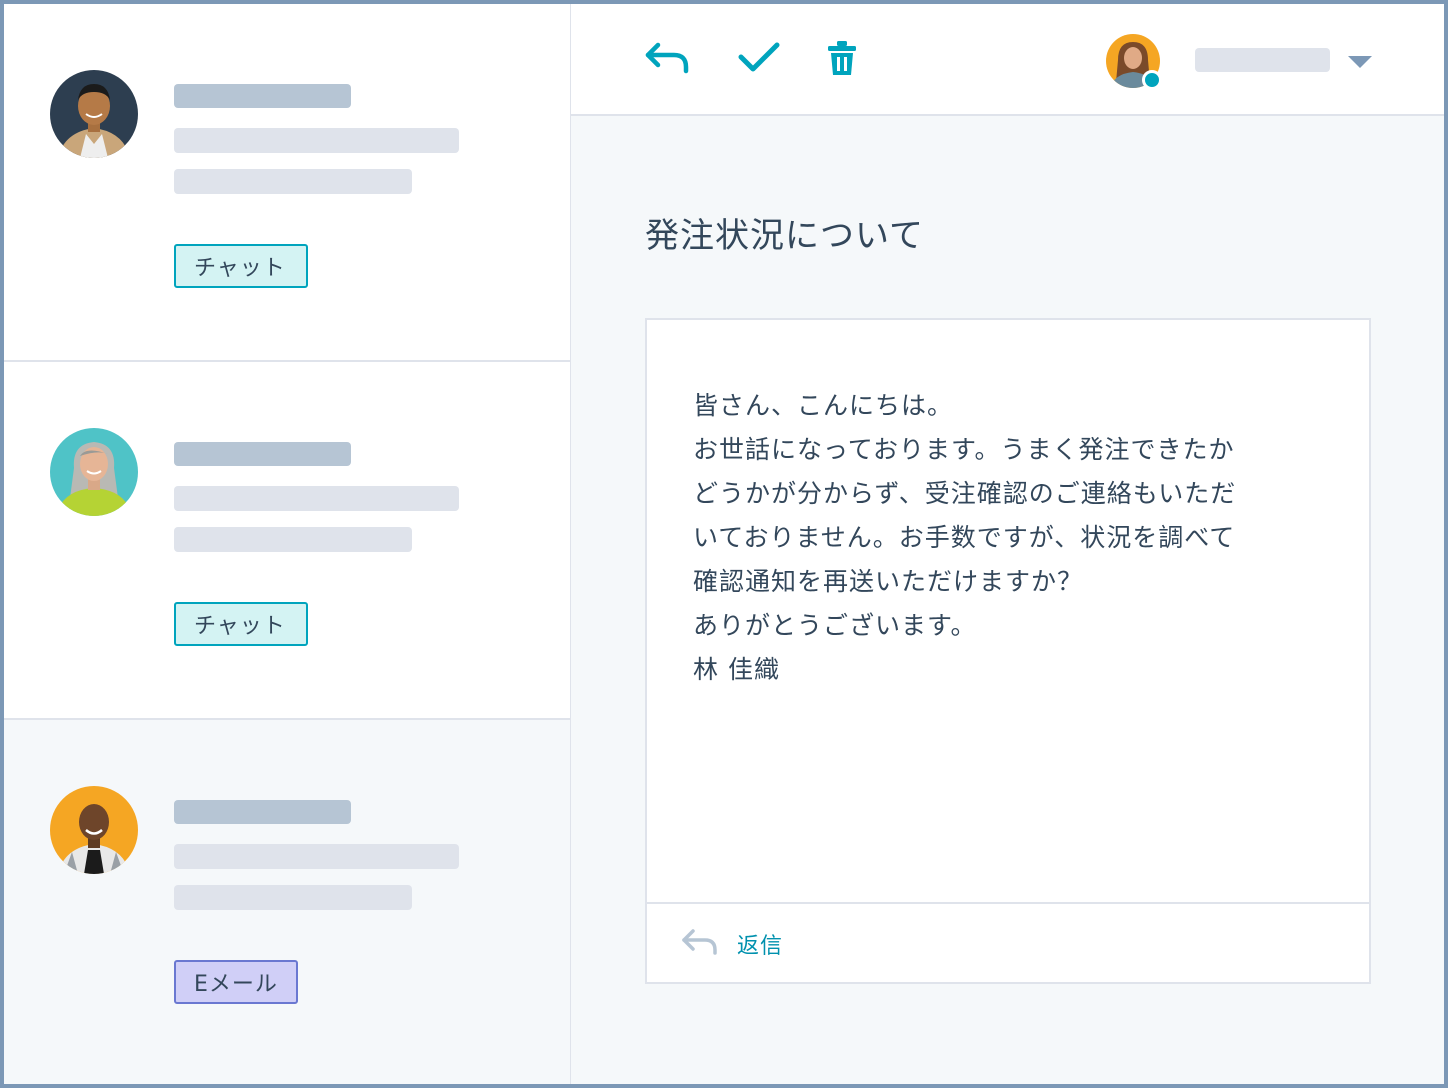 The height and width of the screenshot is (1088, 1448). What do you see at coordinates (1262, 60) in the screenshot?
I see `owner-name-placeholder` at bounding box center [1262, 60].